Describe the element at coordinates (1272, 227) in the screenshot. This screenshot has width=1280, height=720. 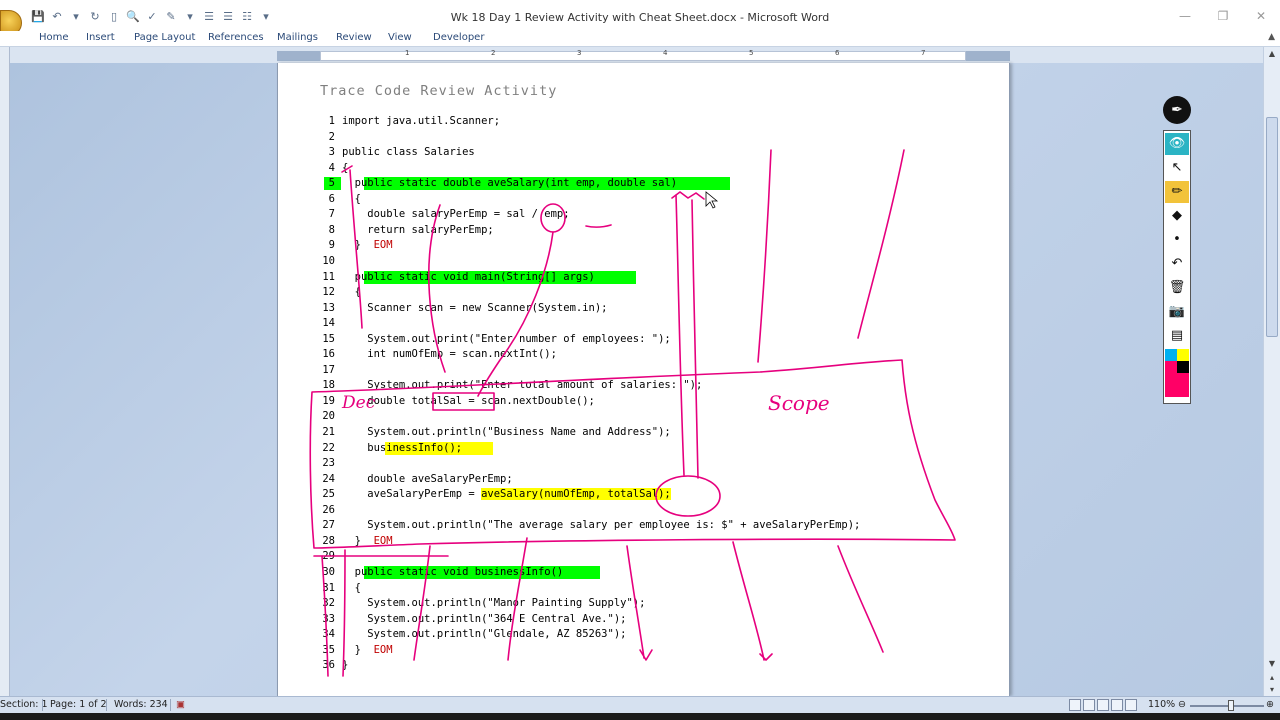
I see `scroll-thumb` at that location.